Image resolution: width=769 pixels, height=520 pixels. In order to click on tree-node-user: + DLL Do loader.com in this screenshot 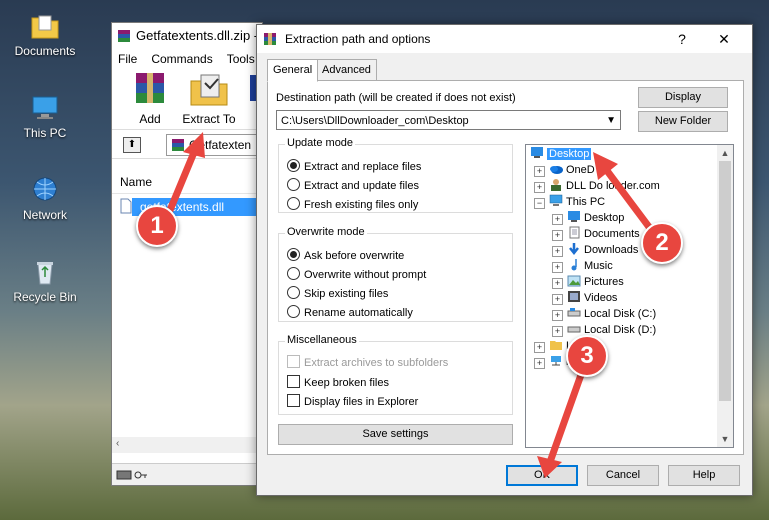, I will do `click(597, 186)`.